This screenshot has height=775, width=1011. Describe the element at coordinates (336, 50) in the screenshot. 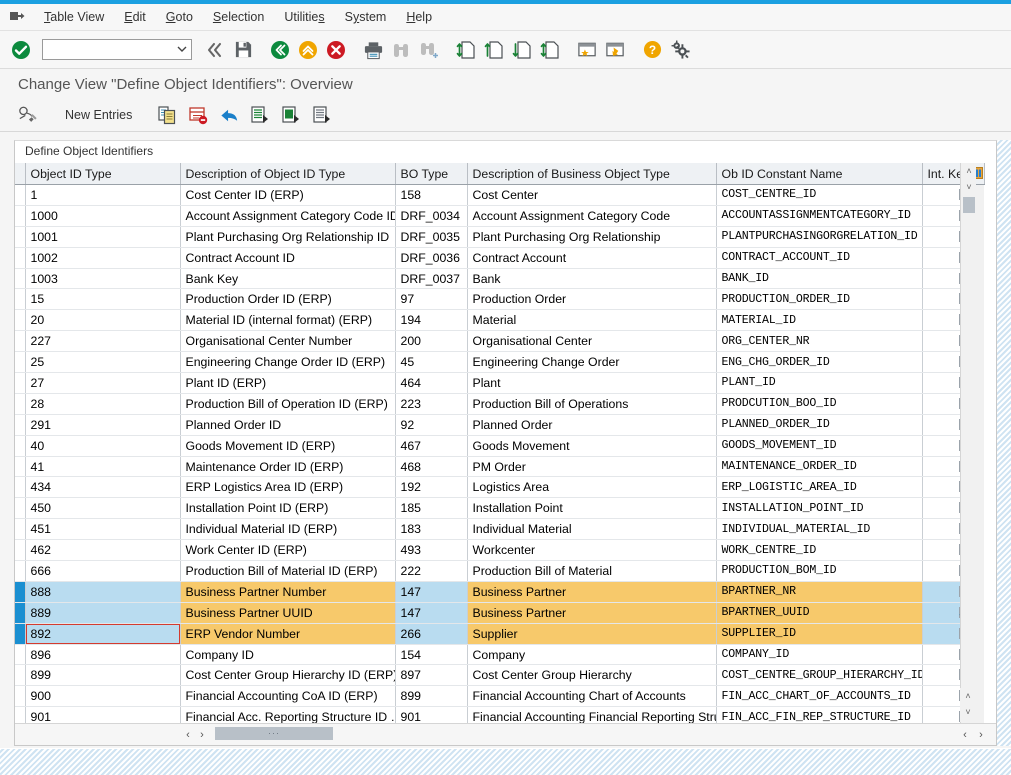

I see `cancel-icon` at that location.